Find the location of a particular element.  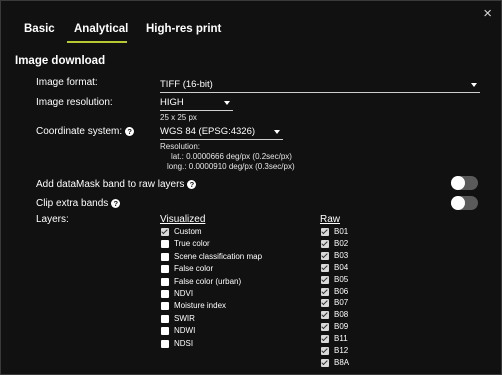

image-resolution-label: Image resolution: is located at coordinates (74, 102).